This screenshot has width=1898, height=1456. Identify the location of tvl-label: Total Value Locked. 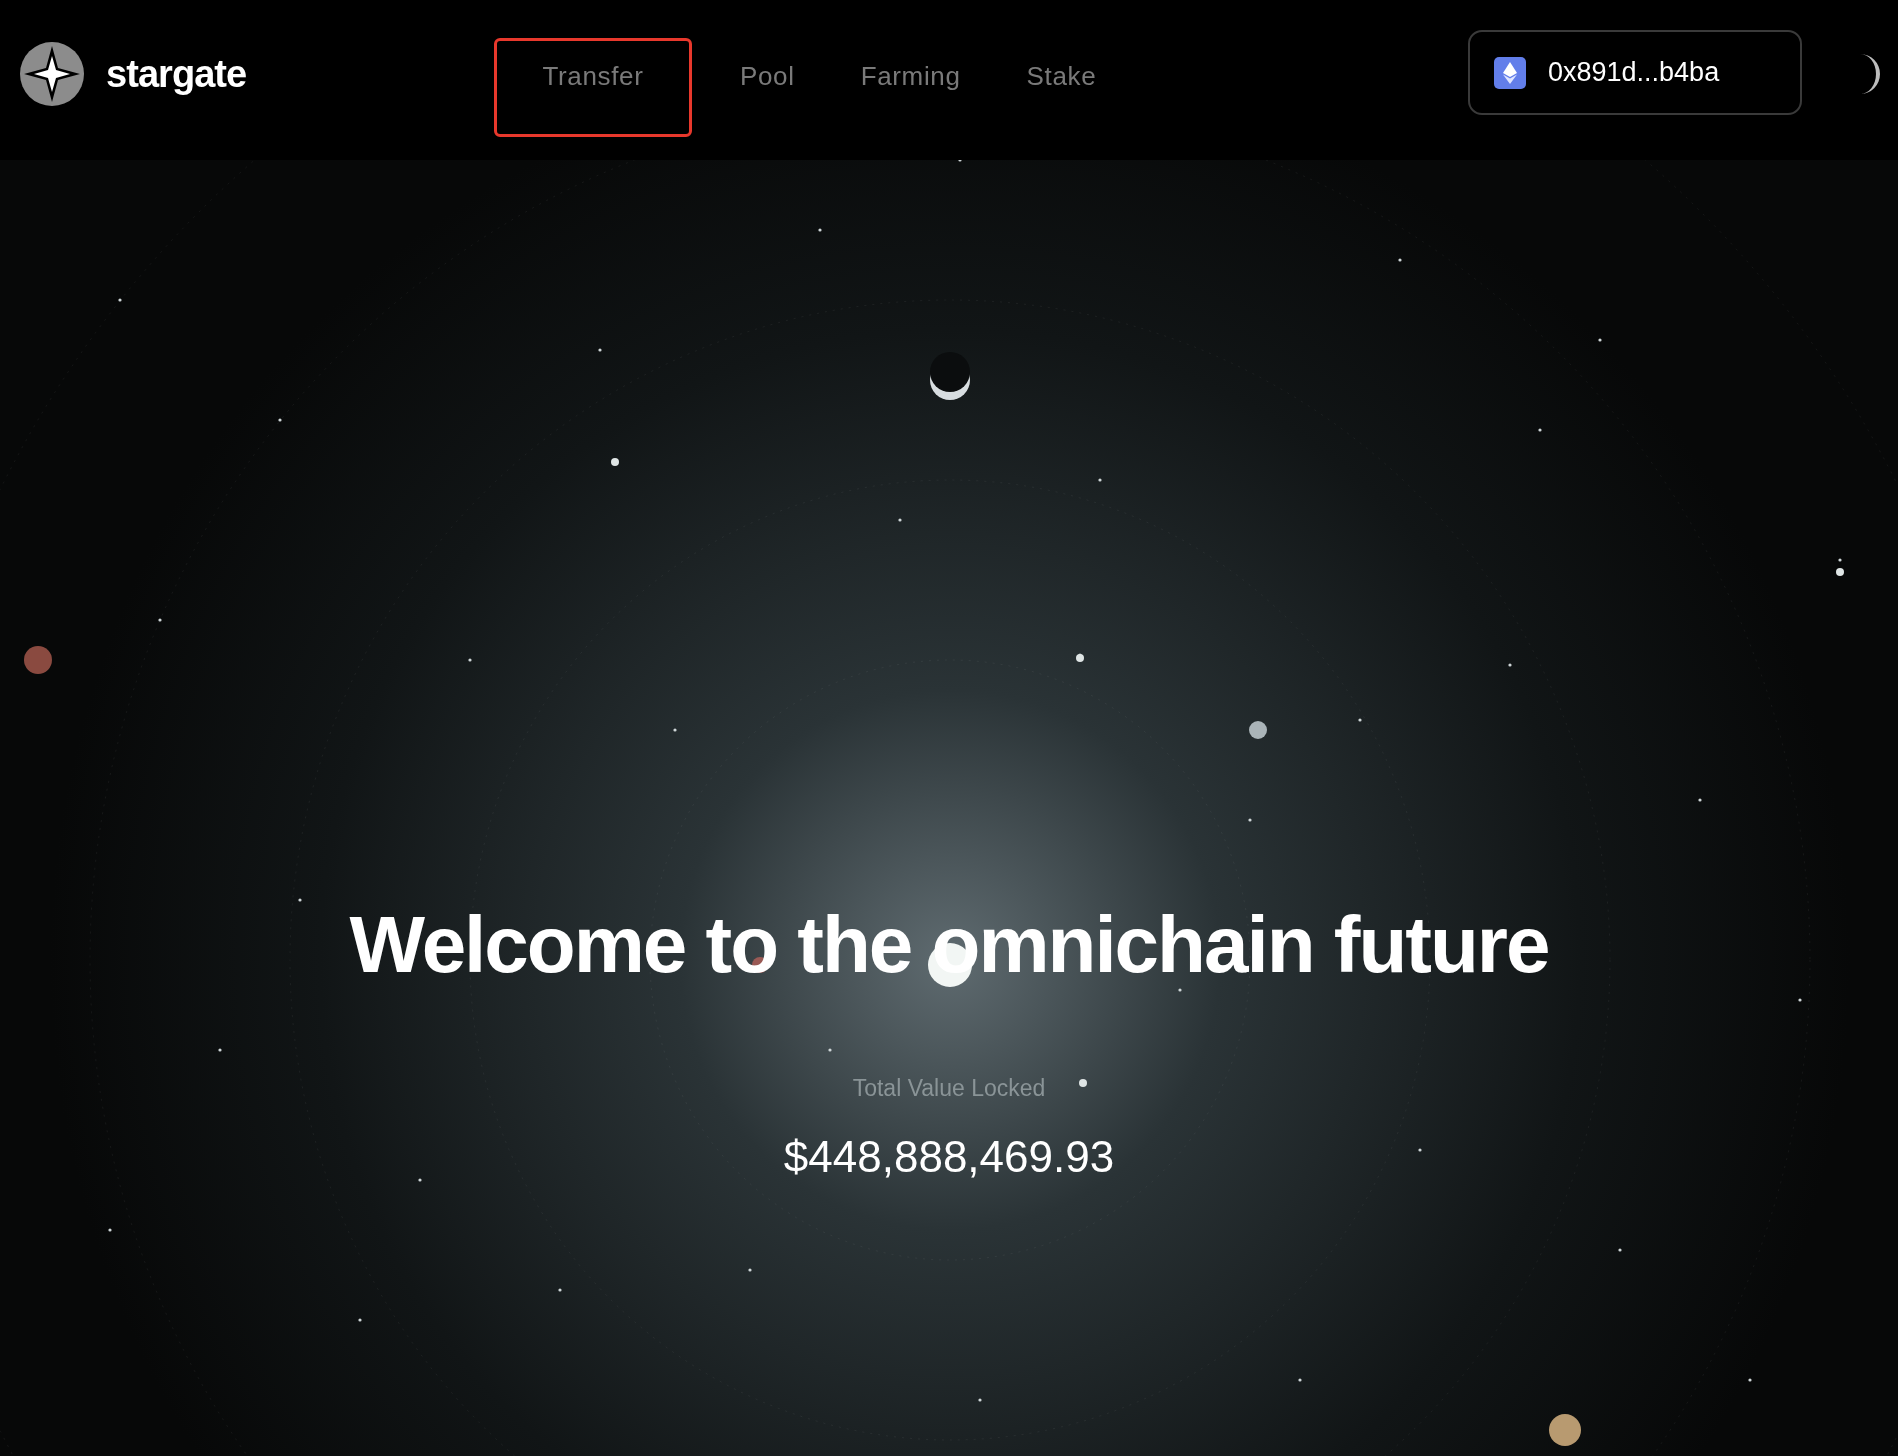
(949, 1088).